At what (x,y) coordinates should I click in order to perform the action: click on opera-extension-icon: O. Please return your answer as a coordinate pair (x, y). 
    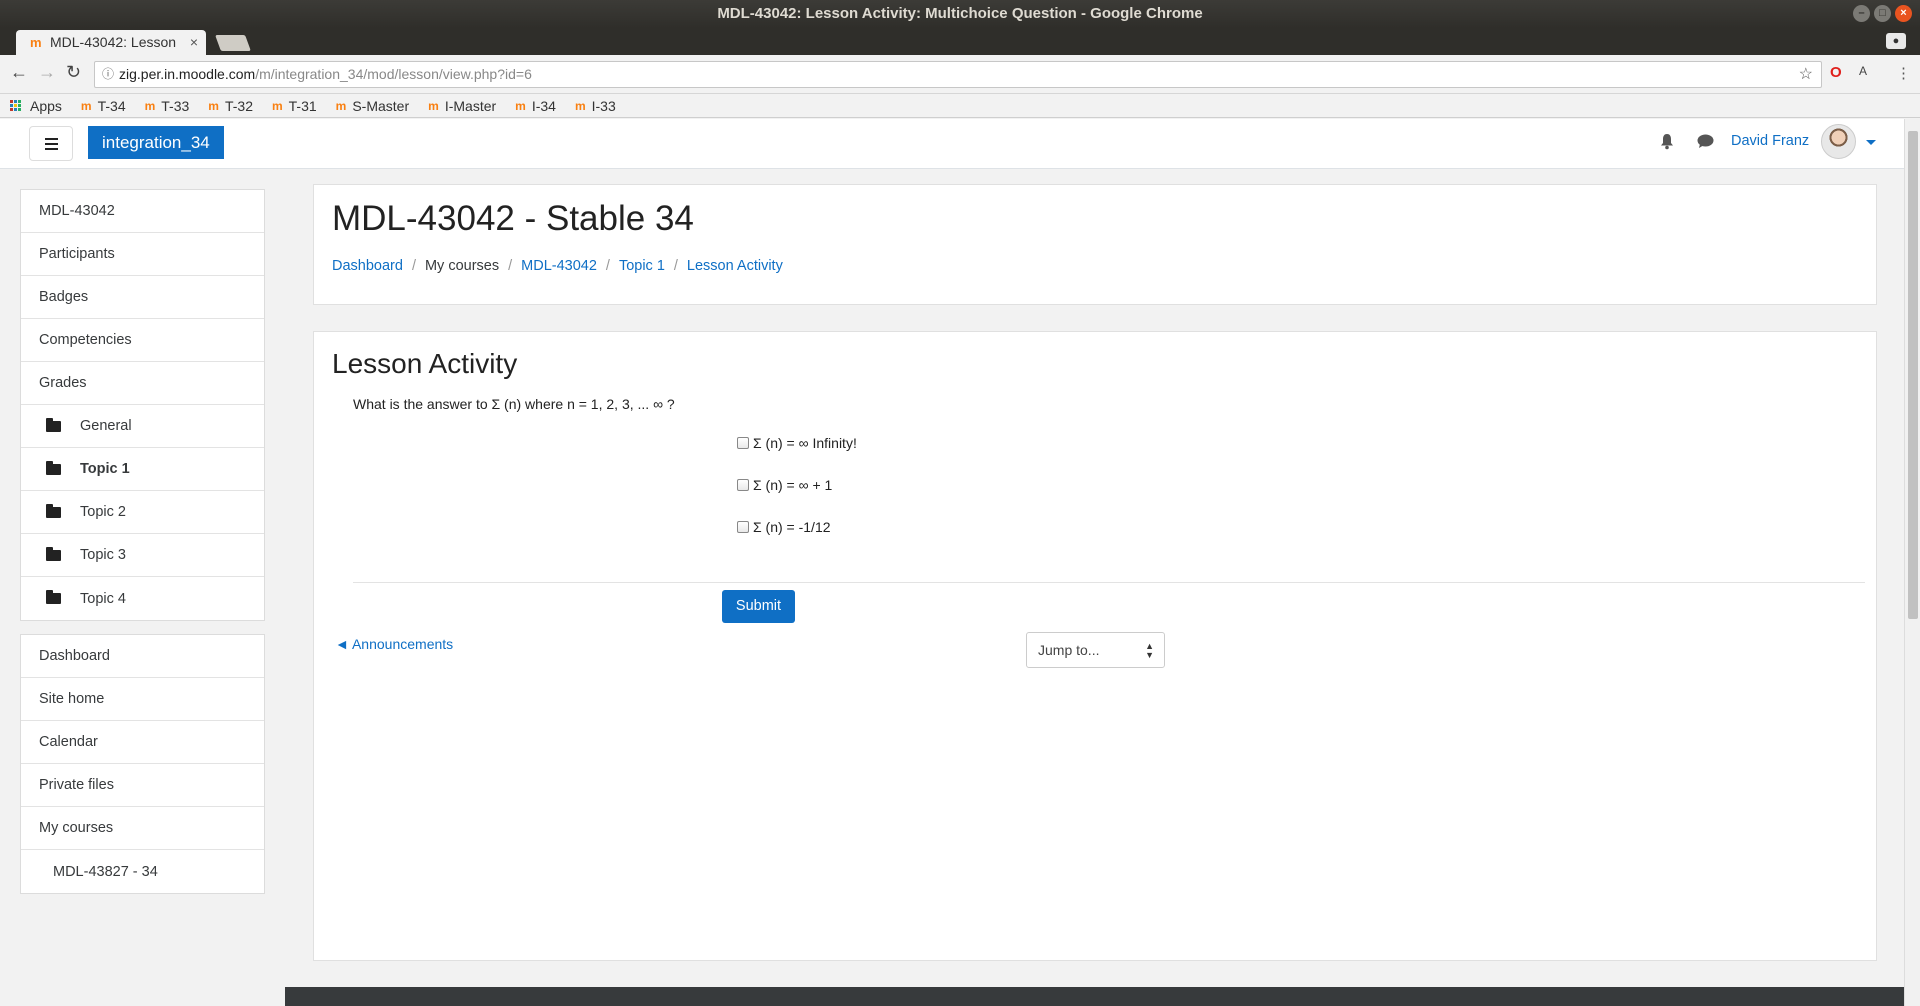
    Looking at the image, I should click on (1836, 72).